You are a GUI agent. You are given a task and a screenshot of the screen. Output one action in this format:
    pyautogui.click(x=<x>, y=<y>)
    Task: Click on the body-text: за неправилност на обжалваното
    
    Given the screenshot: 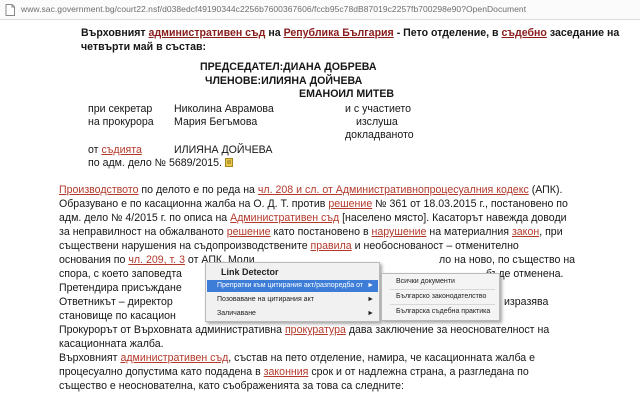 What is the action you would take?
    pyautogui.click(x=143, y=232)
    